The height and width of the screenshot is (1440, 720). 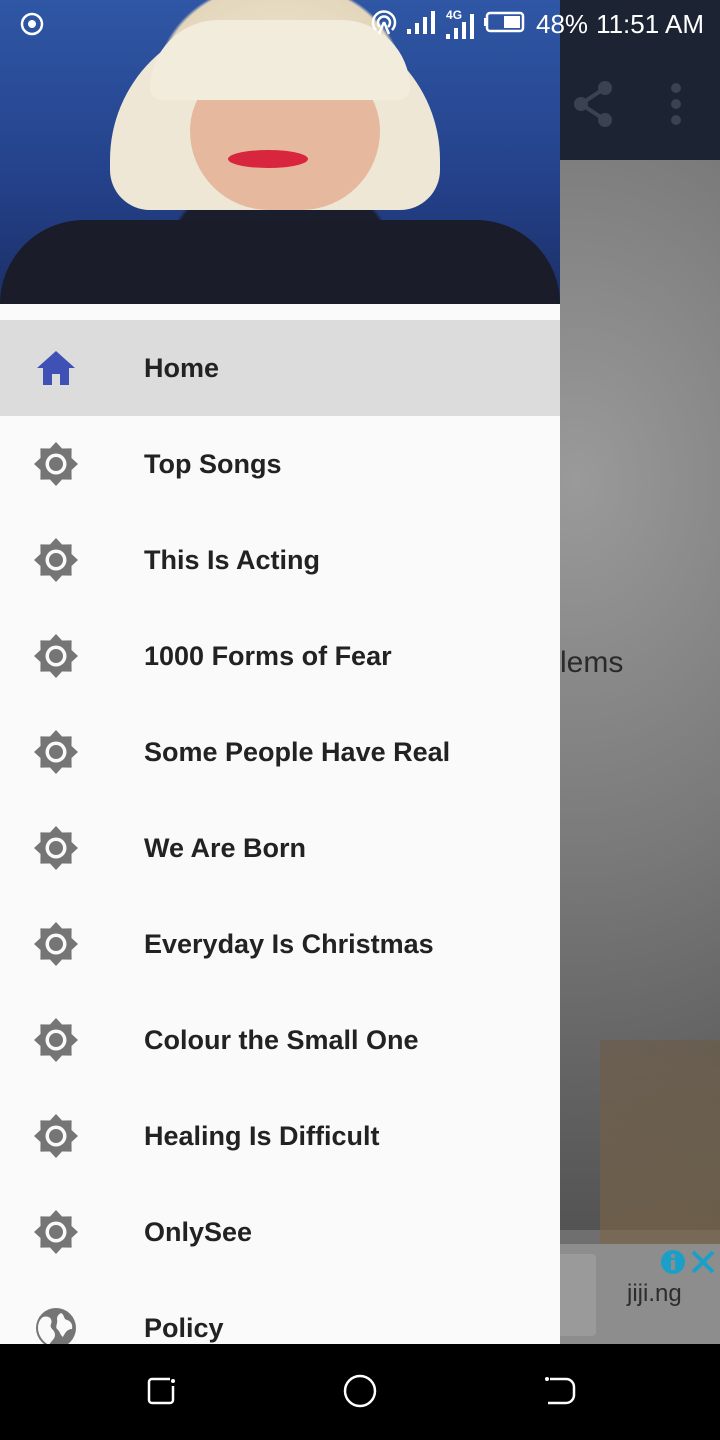 What do you see at coordinates (225, 848) in the screenshot?
I see `menu-item-label: We Are Born` at bounding box center [225, 848].